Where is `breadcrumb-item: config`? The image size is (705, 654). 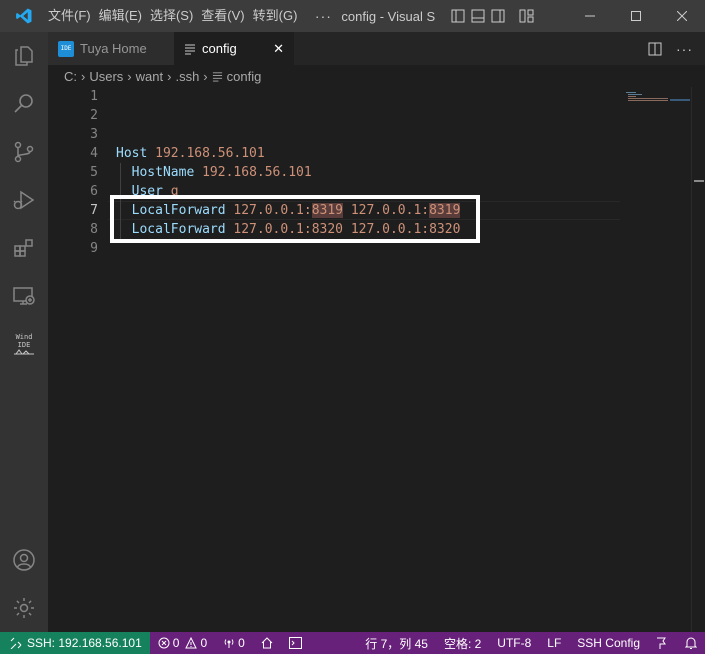
breadcrumb-item: config is located at coordinates (244, 76).